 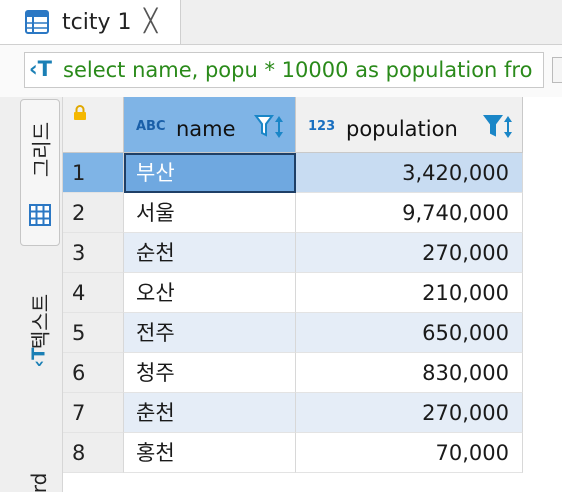 What do you see at coordinates (41, 149) in the screenshot?
I see `tab-grid-label: 그리드` at bounding box center [41, 149].